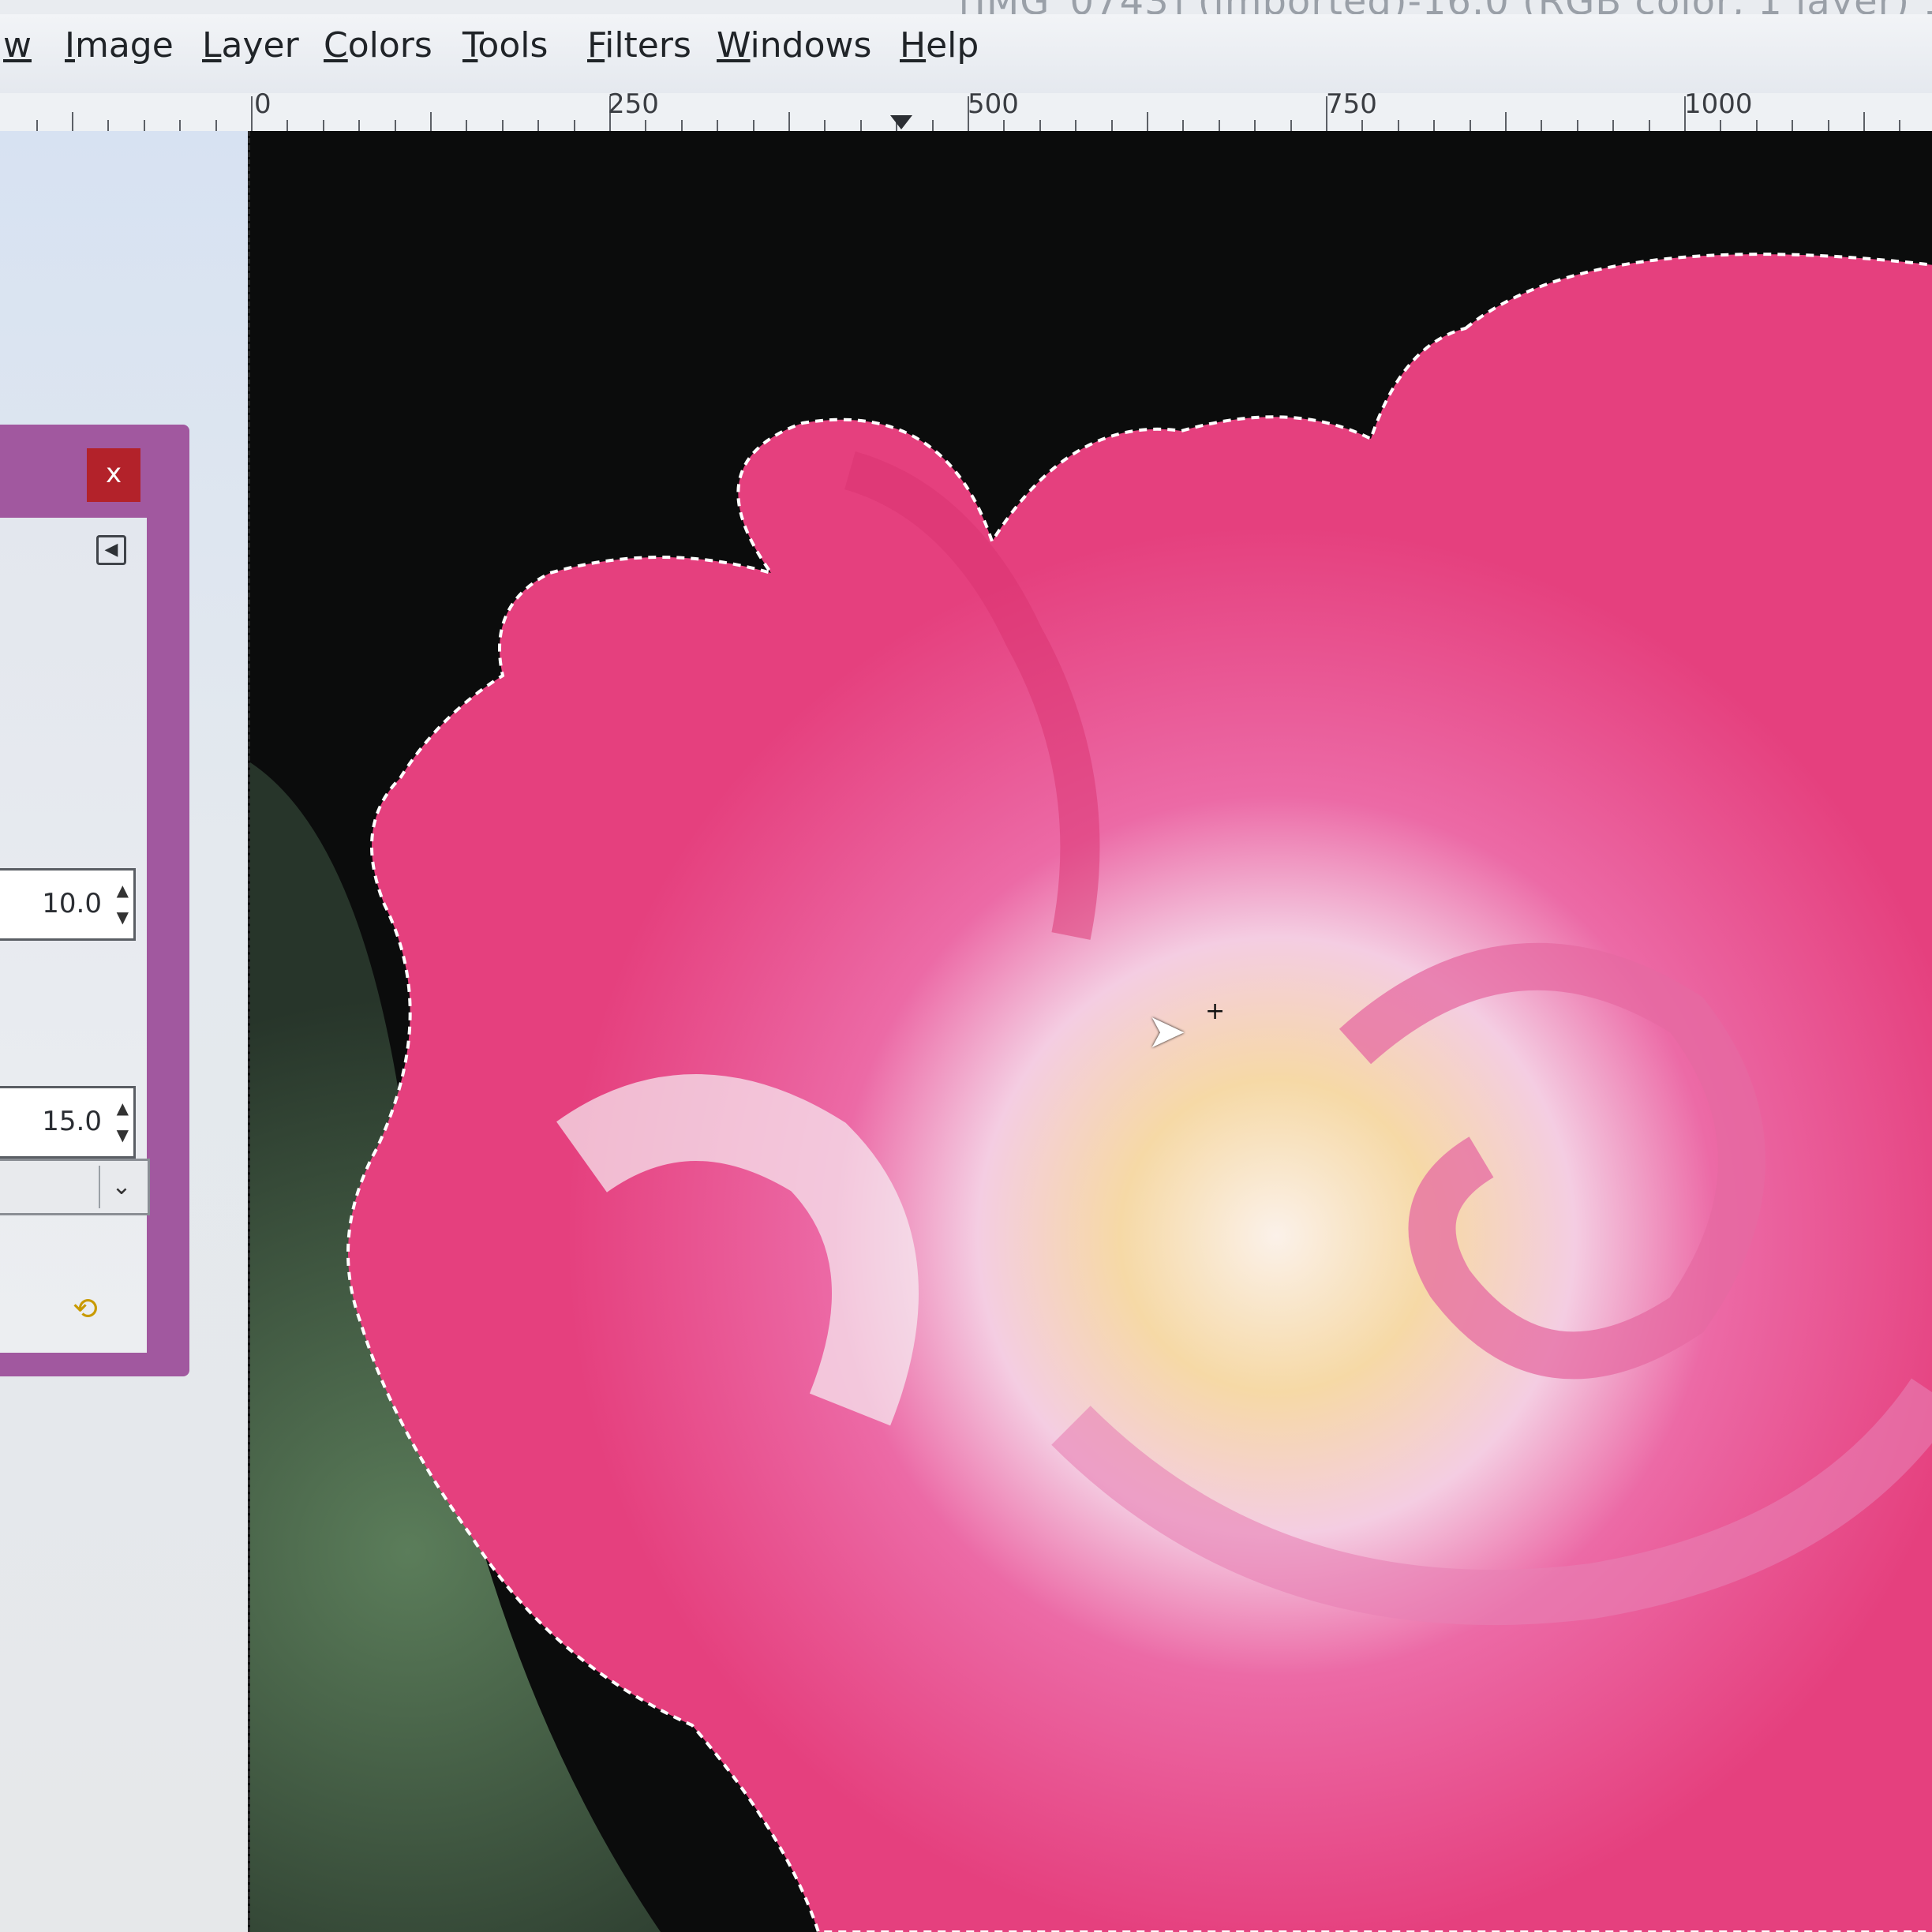 Image resolution: width=1932 pixels, height=1932 pixels. What do you see at coordinates (262, 104) in the screenshot?
I see `ruler-label-0: 0` at bounding box center [262, 104].